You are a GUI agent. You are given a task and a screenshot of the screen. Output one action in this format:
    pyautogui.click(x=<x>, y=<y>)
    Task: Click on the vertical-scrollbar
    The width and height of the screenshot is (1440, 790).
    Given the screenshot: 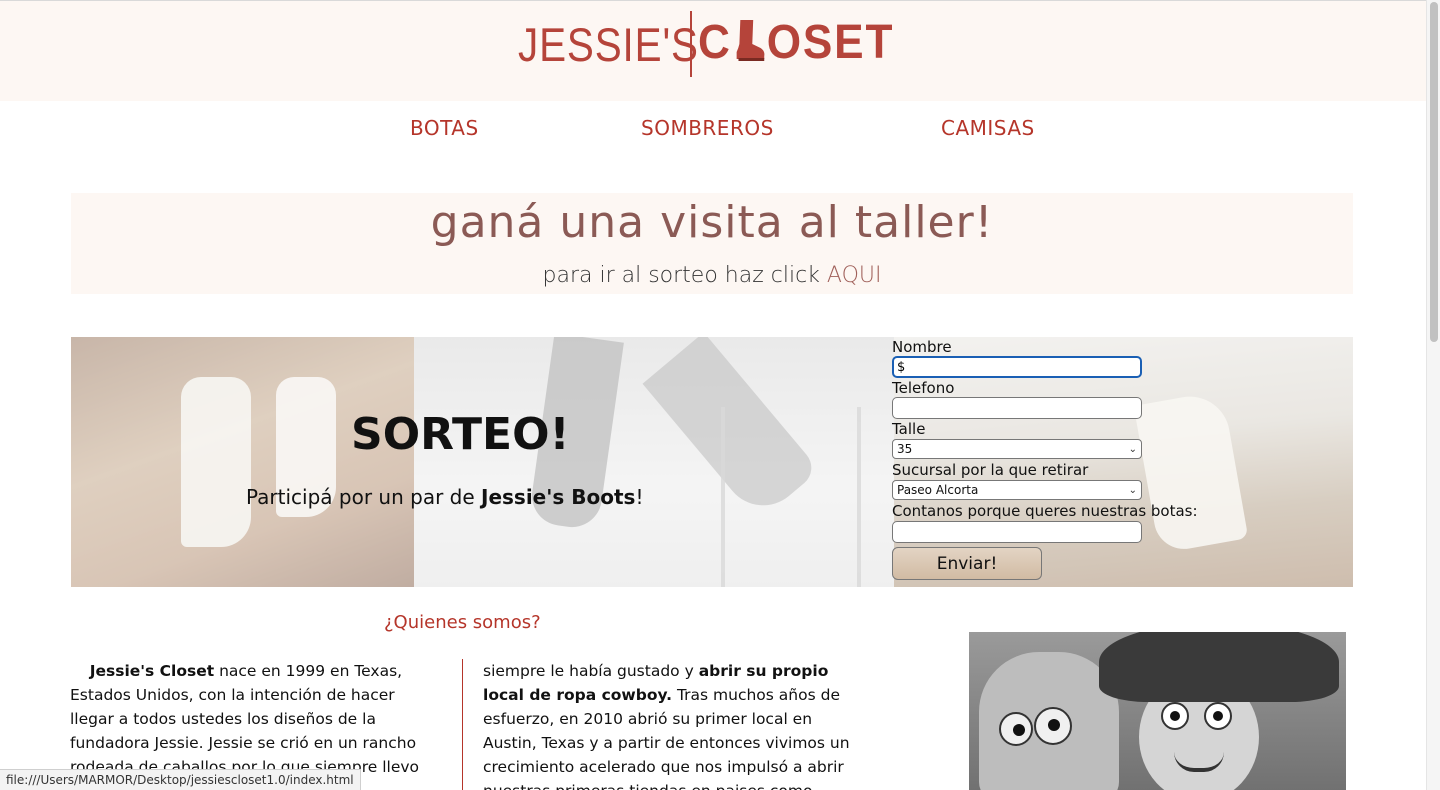 What is the action you would take?
    pyautogui.click(x=1433, y=395)
    